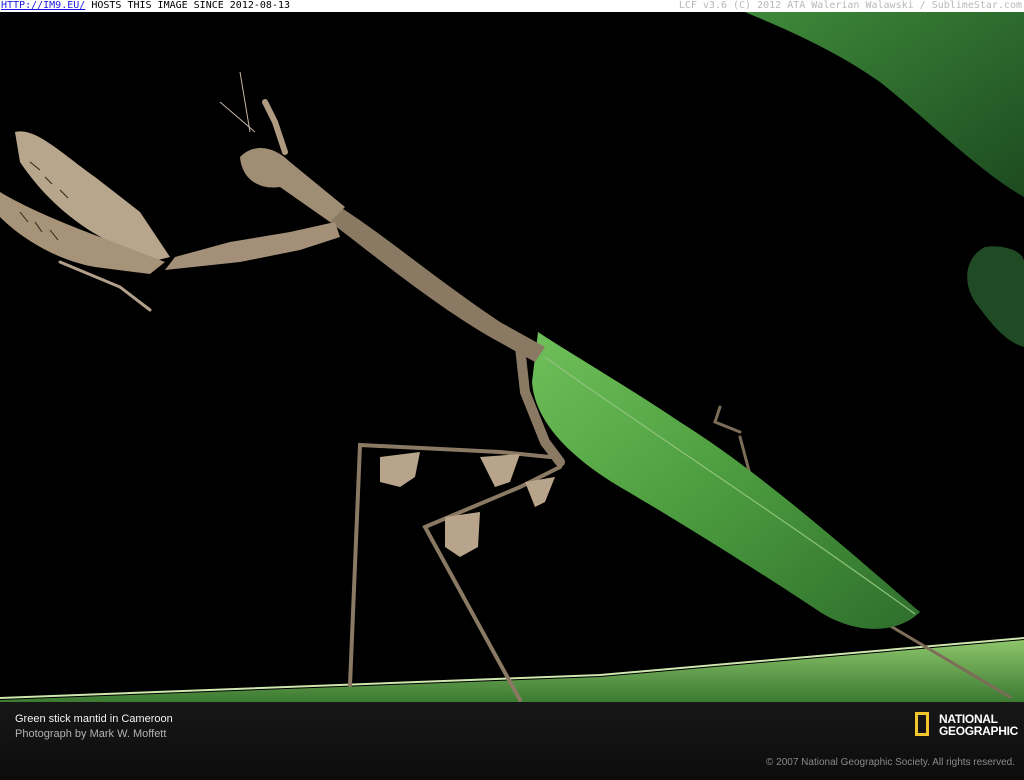 The height and width of the screenshot is (780, 1024). I want to click on logo-wordmark: NATIONAL GEOGRAPHIC, so click(978, 725).